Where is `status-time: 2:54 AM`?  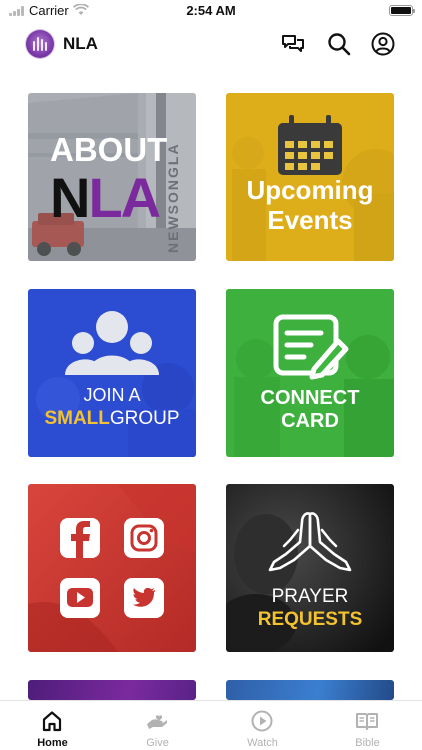
status-time: 2:54 AM is located at coordinates (211, 10).